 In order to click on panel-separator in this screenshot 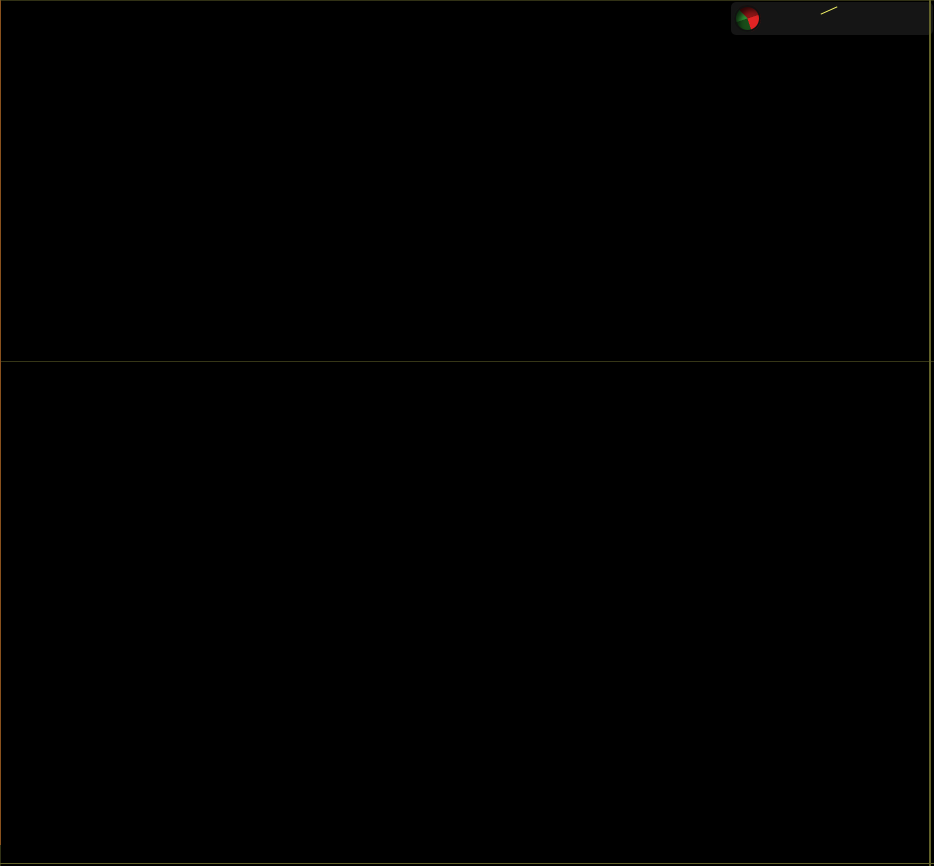, I will do `click(467, 361)`.